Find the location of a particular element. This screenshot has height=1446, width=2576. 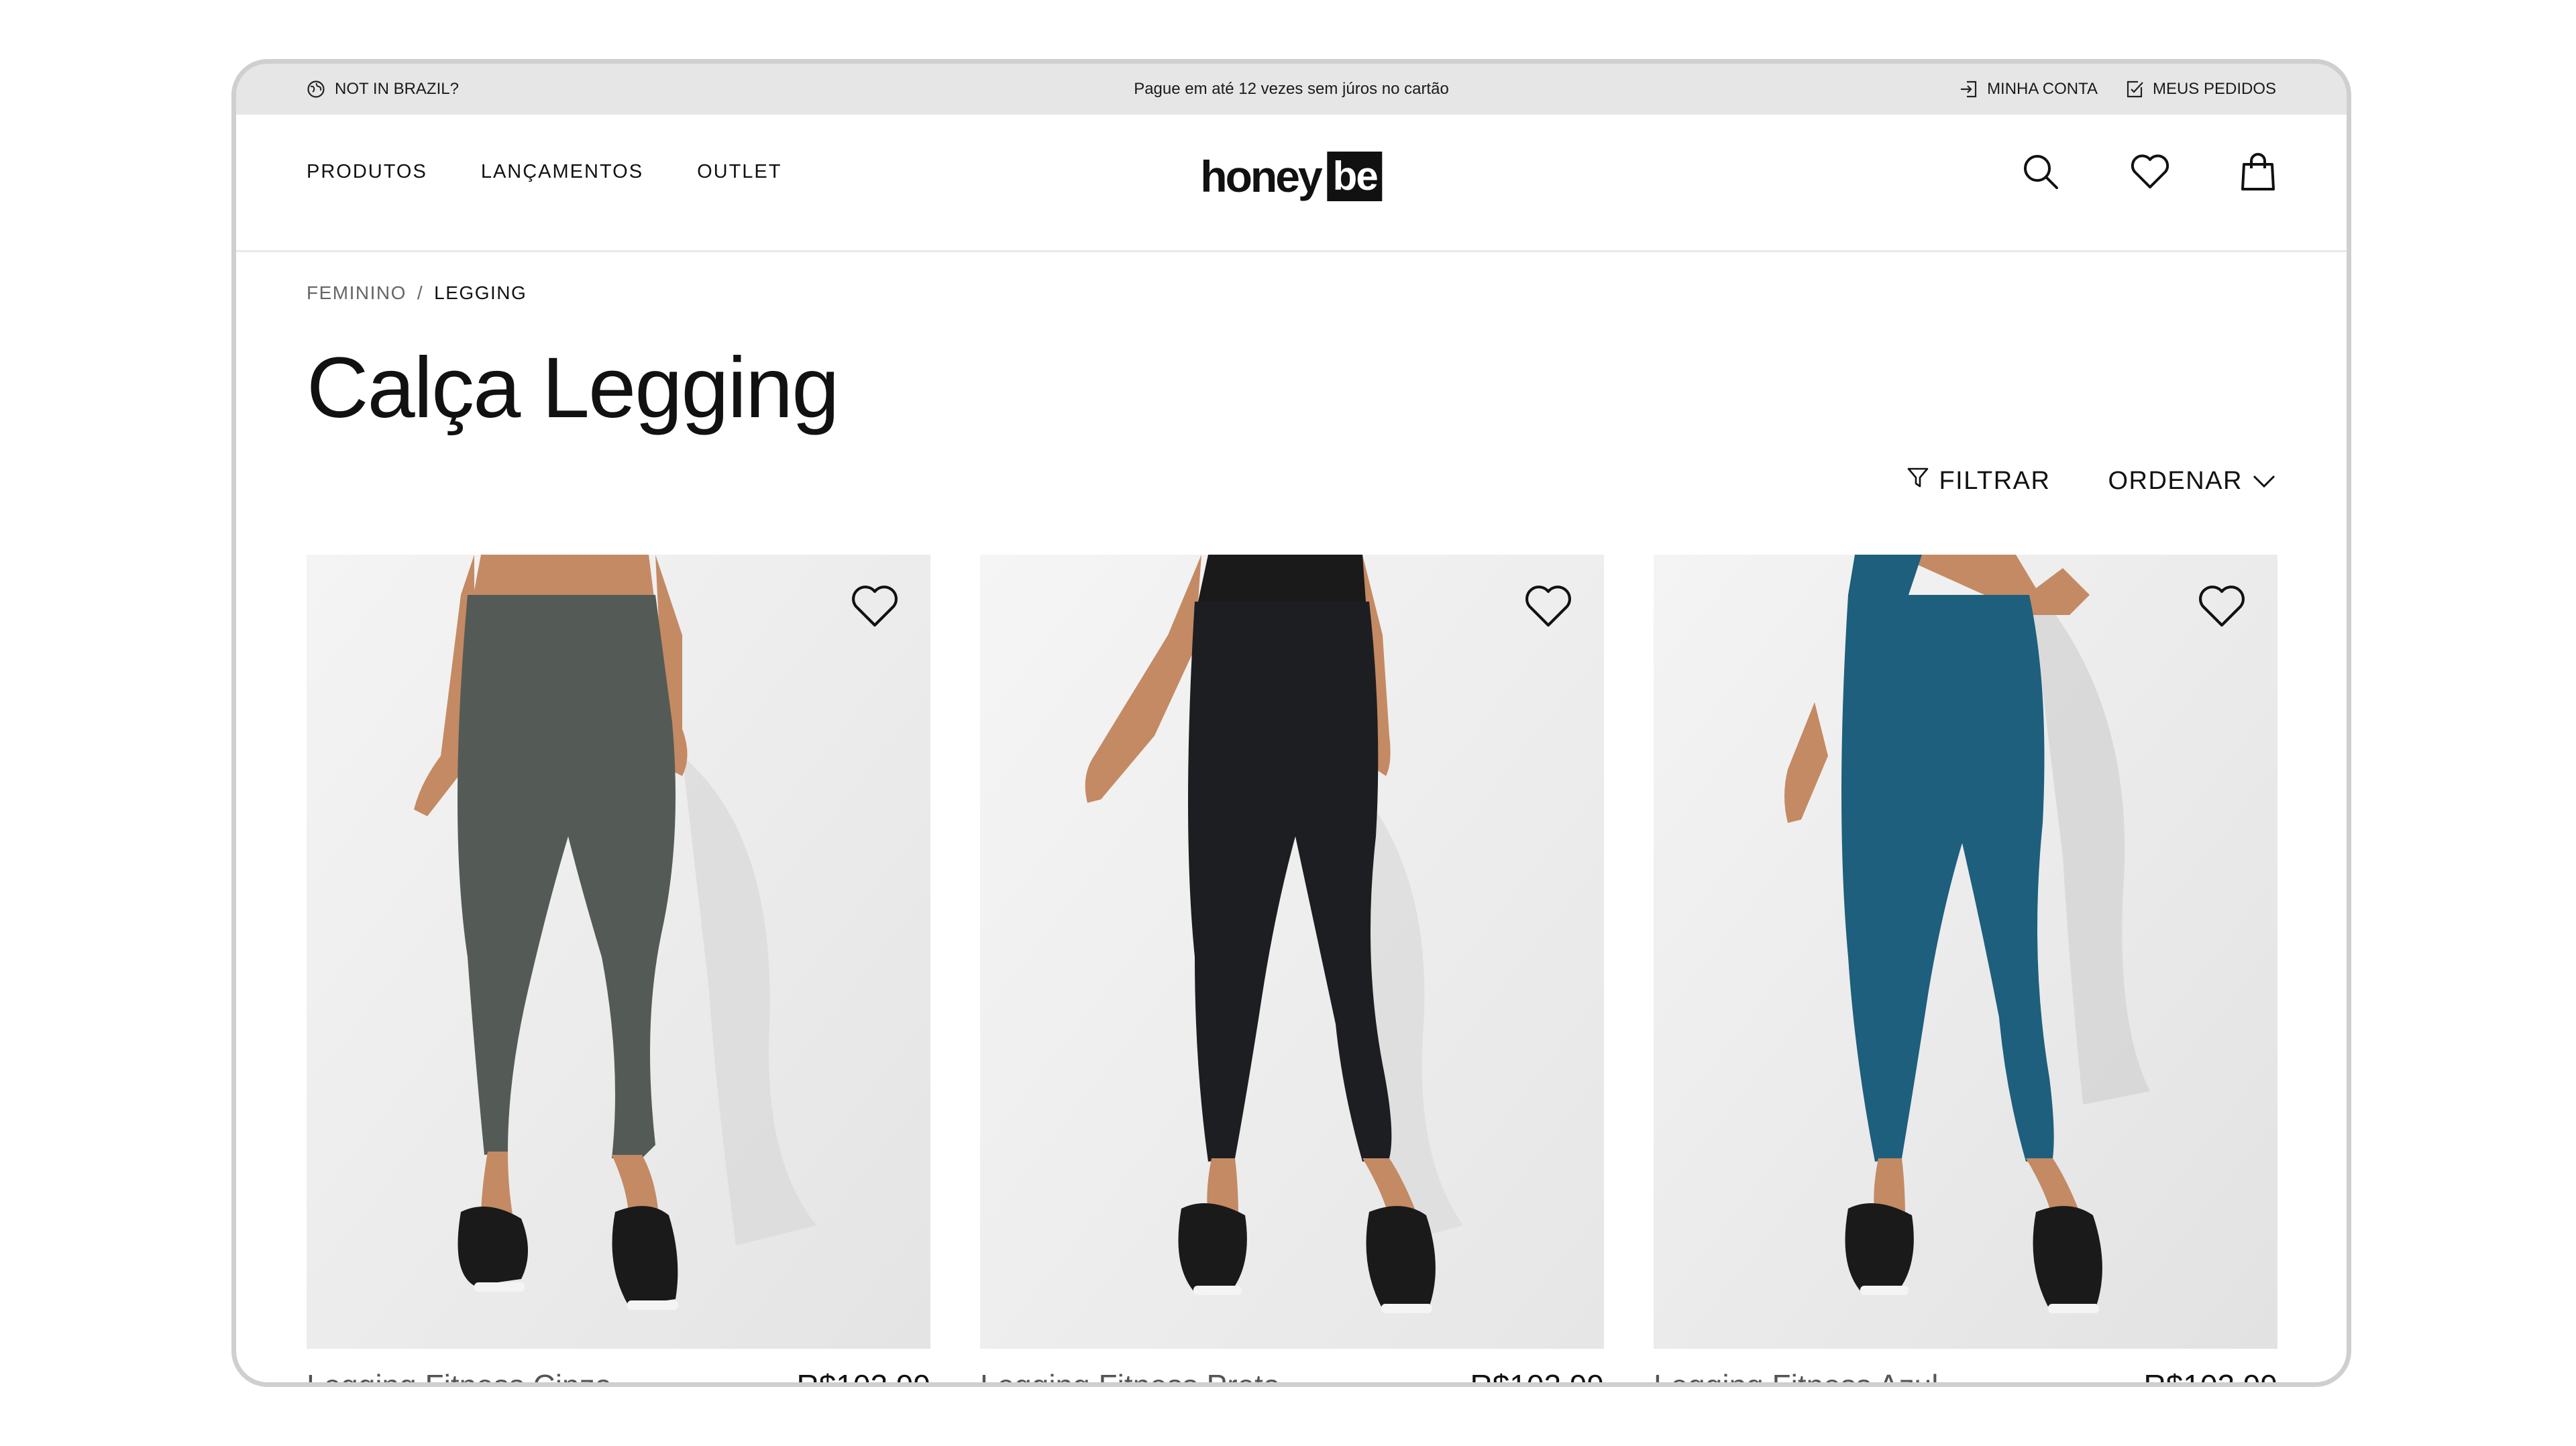

heart-icon is located at coordinates (2150, 172).